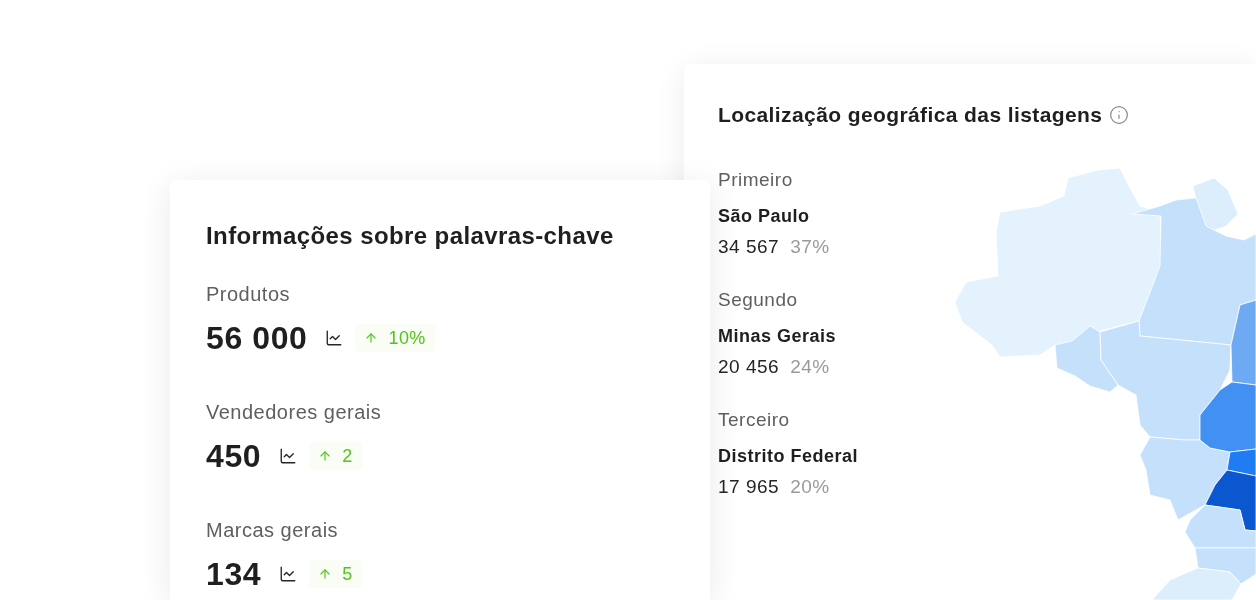 The height and width of the screenshot is (600, 1256). I want to click on listing-count: 17 965, so click(749, 487).